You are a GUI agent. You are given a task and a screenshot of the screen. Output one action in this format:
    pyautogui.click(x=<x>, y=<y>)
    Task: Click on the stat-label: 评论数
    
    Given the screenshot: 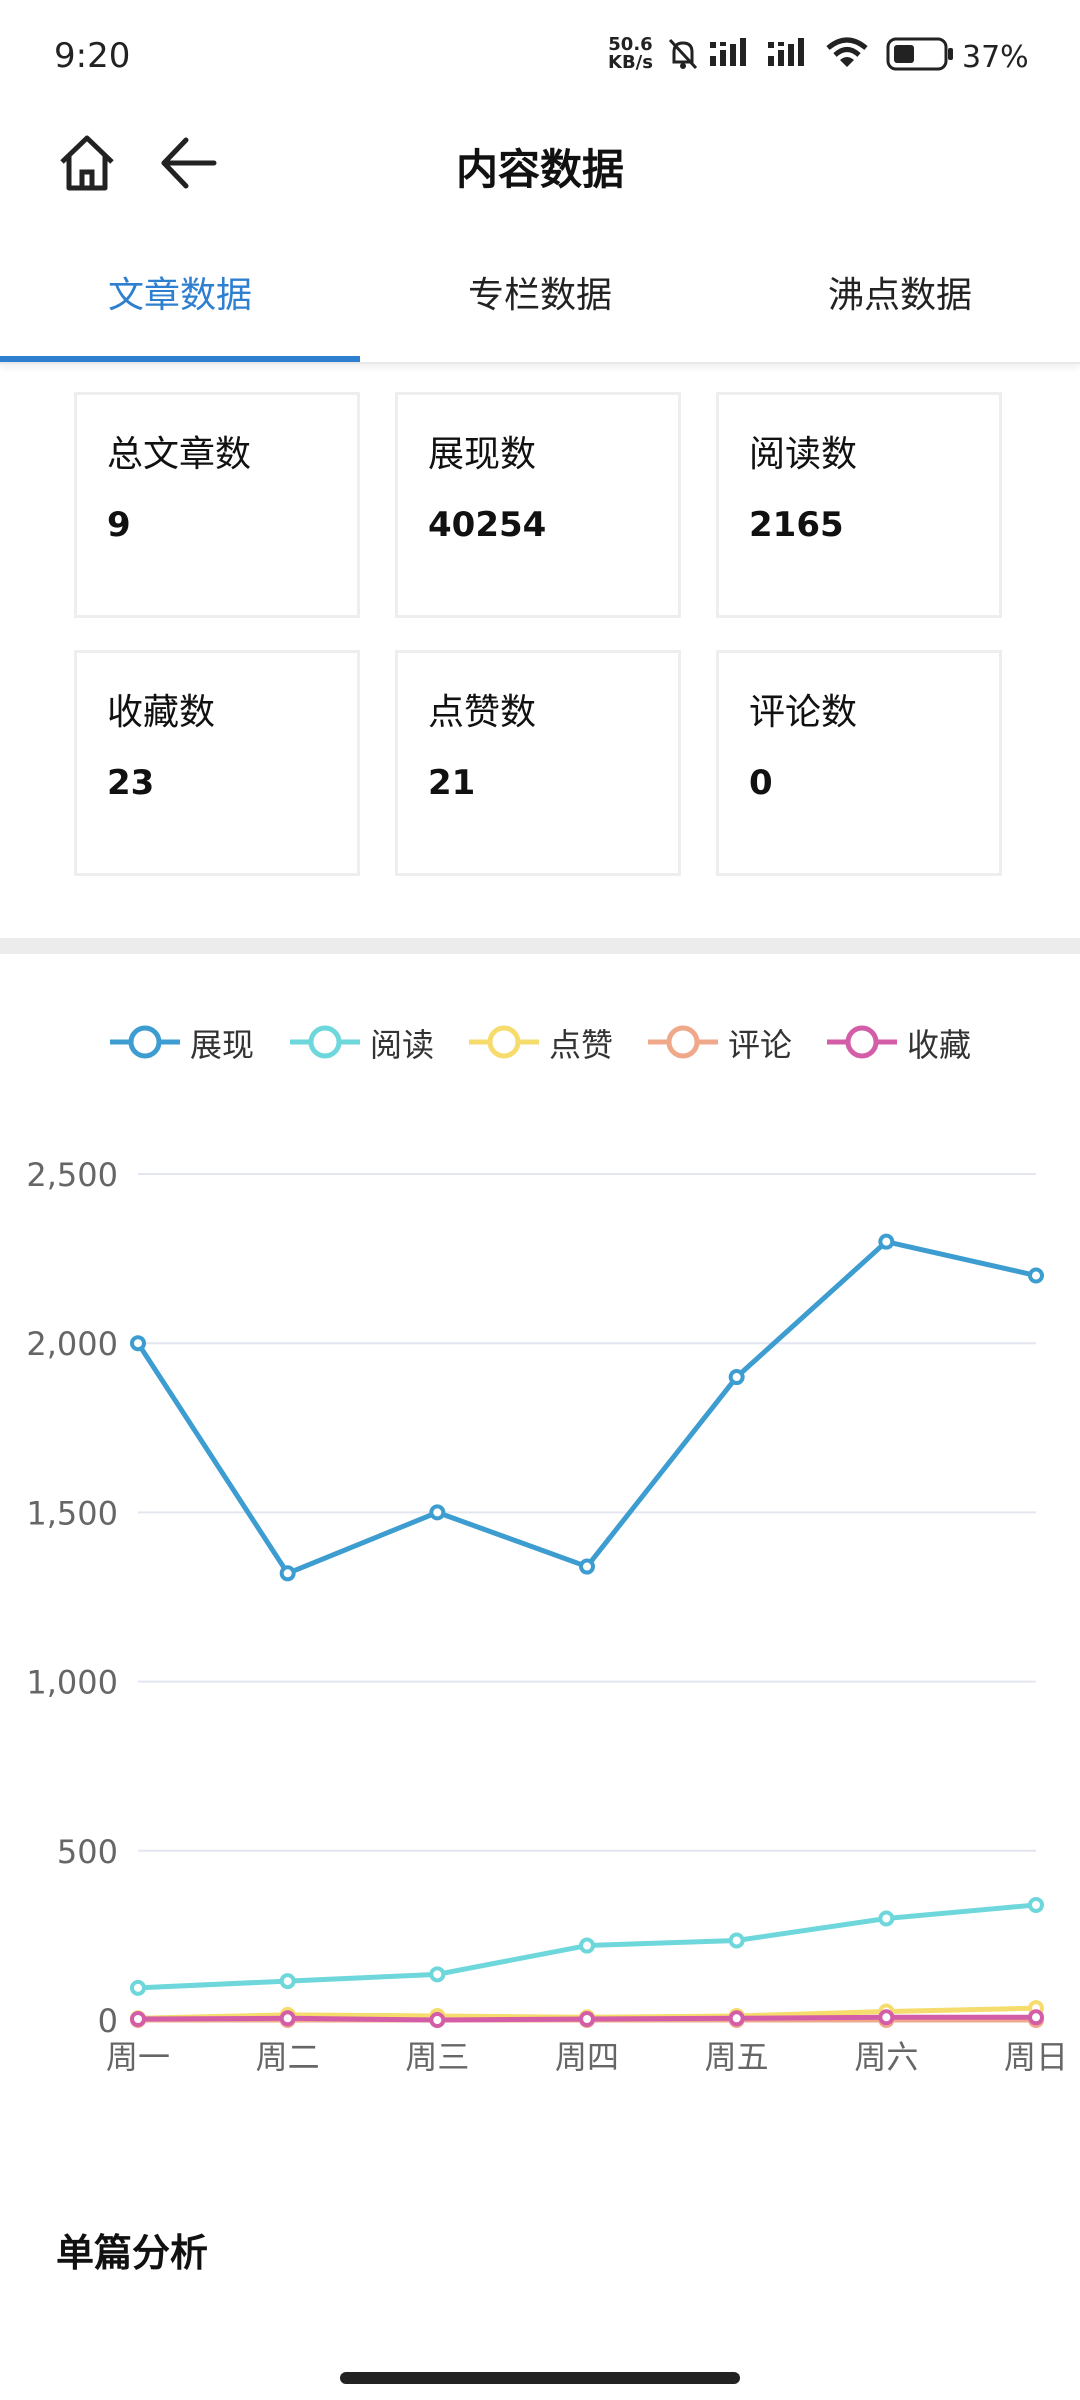 What is the action you would take?
    pyautogui.click(x=803, y=712)
    